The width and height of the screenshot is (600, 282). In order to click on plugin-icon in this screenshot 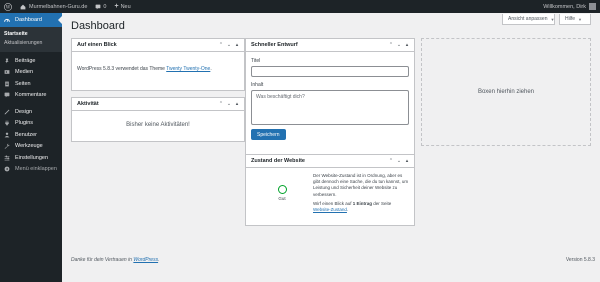, I will do `click(7, 123)`.